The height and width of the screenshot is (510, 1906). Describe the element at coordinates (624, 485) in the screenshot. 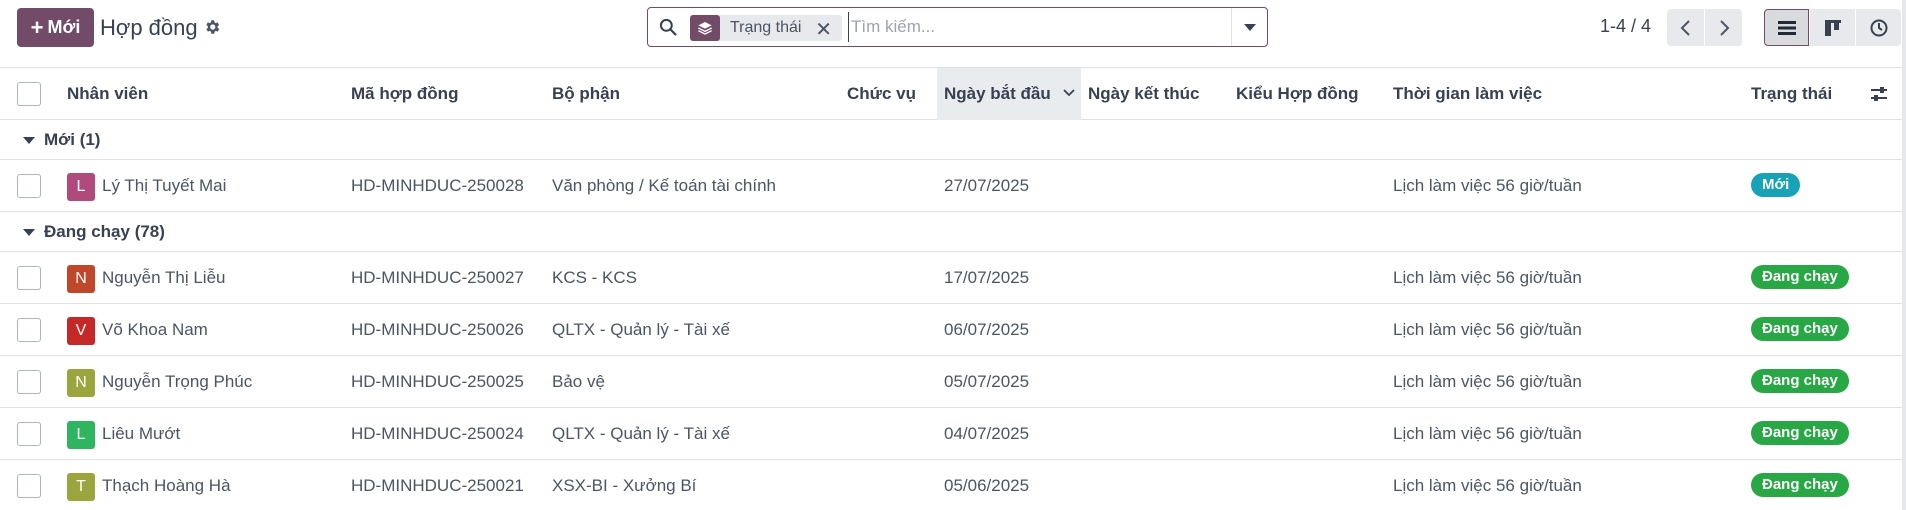

I see `department: XSX-BI - Xưởng Bí` at that location.